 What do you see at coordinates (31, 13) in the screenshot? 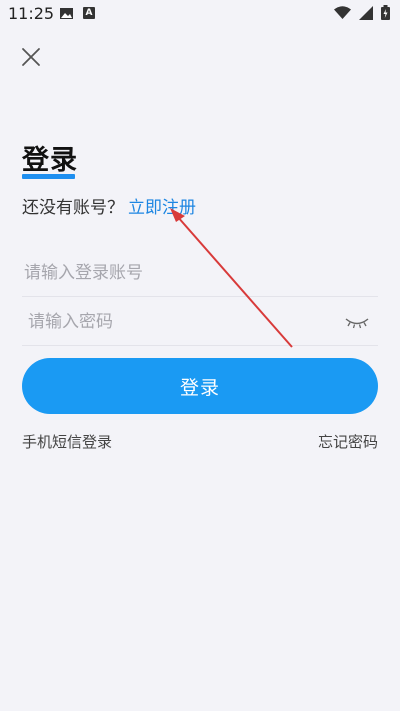
I see `status-time: 11:25` at bounding box center [31, 13].